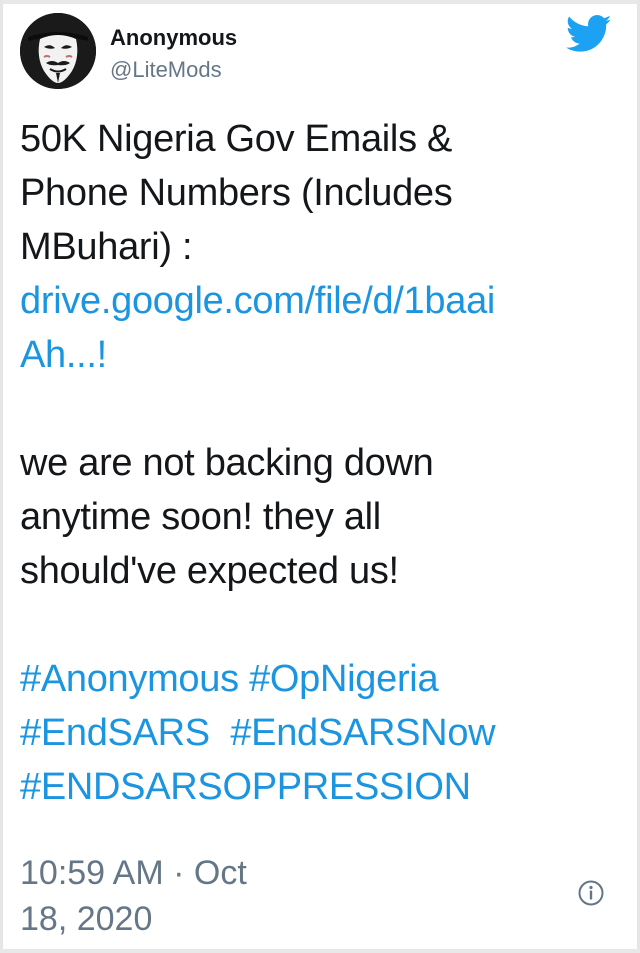 Image resolution: width=640 pixels, height=953 pixels. I want to click on hashtag-line: #EndSARS #EndSARSNow, so click(320, 733).